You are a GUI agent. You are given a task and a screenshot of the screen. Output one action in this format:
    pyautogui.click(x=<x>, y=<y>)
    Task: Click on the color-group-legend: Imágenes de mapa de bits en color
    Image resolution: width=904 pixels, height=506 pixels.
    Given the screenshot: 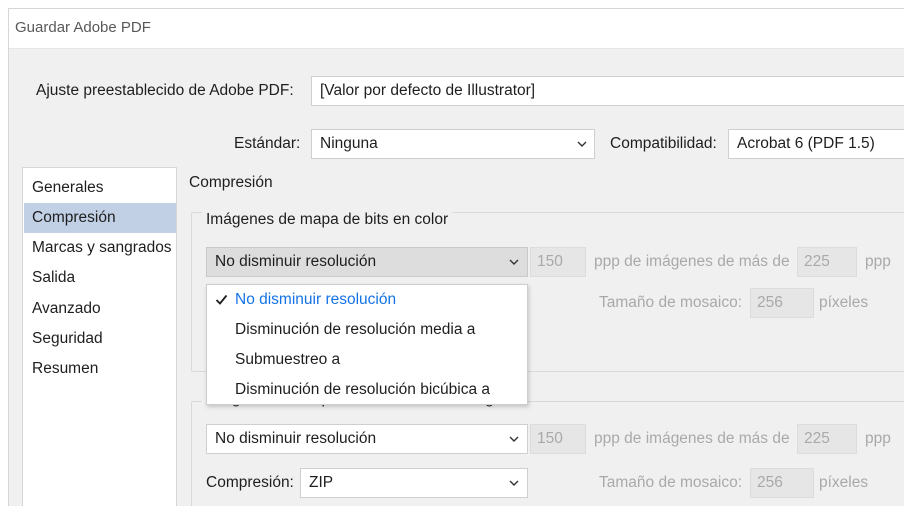 What is the action you would take?
    pyautogui.click(x=327, y=220)
    